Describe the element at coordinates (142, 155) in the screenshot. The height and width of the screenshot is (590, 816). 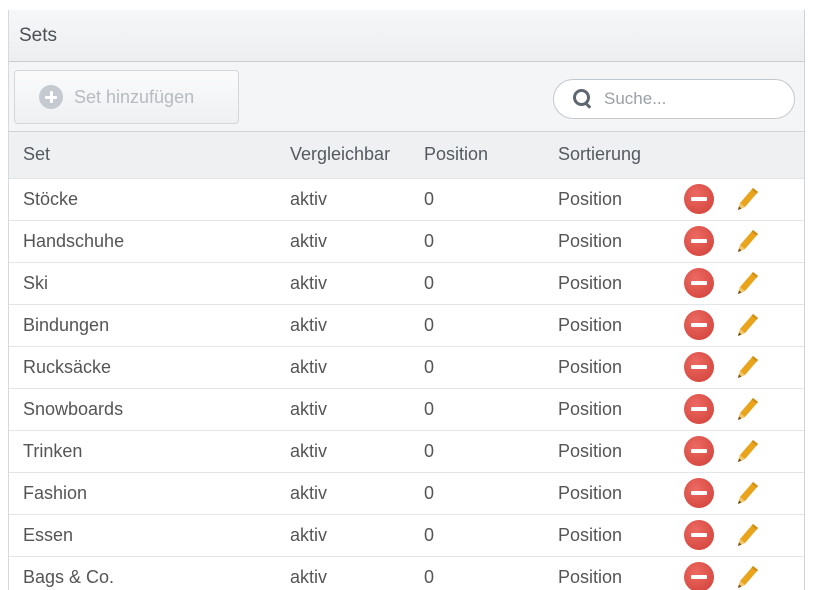
I see `column-header-set: Set` at that location.